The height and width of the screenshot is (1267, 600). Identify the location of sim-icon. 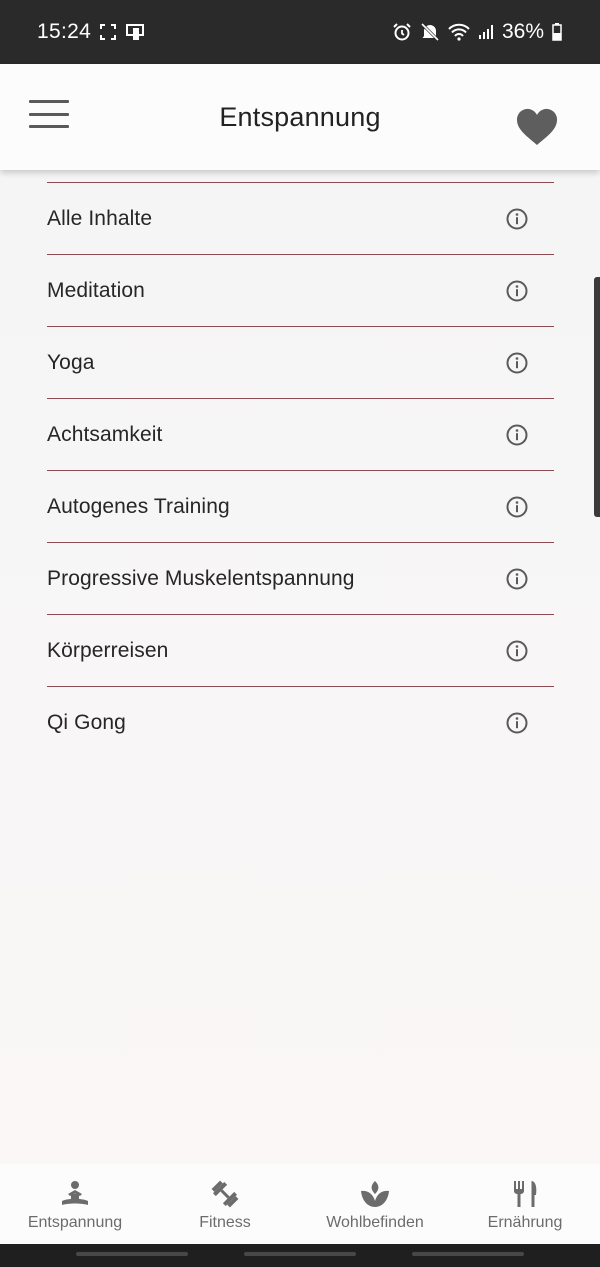
(135, 32).